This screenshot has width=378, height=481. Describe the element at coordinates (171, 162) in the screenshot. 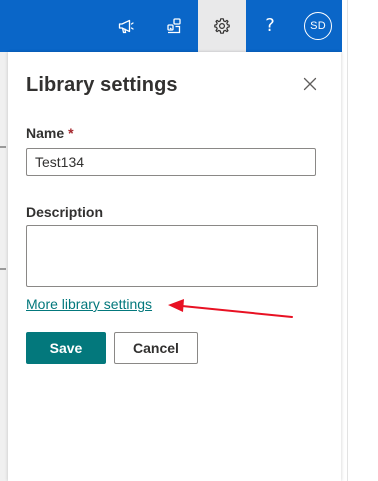

I see `name-input` at that location.